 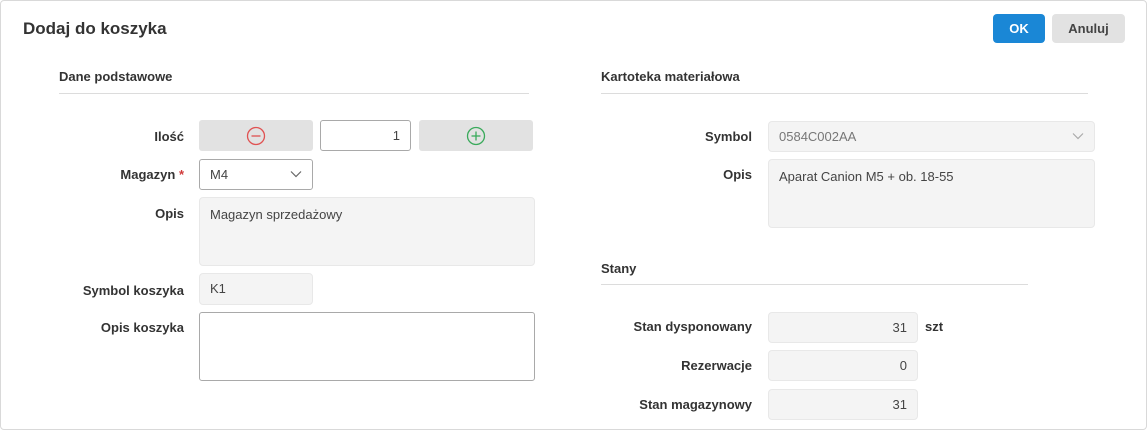 I want to click on minus-circle-icon, so click(x=256, y=135).